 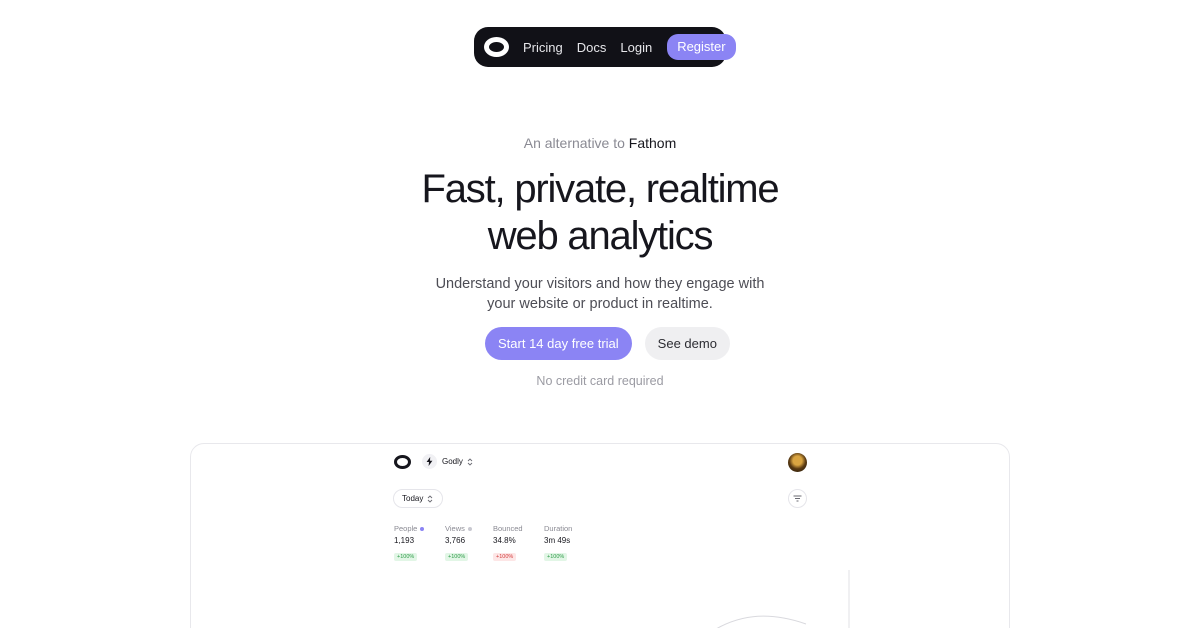 I want to click on top-nav: Pricing Docs Login Register, so click(x=605, y=47).